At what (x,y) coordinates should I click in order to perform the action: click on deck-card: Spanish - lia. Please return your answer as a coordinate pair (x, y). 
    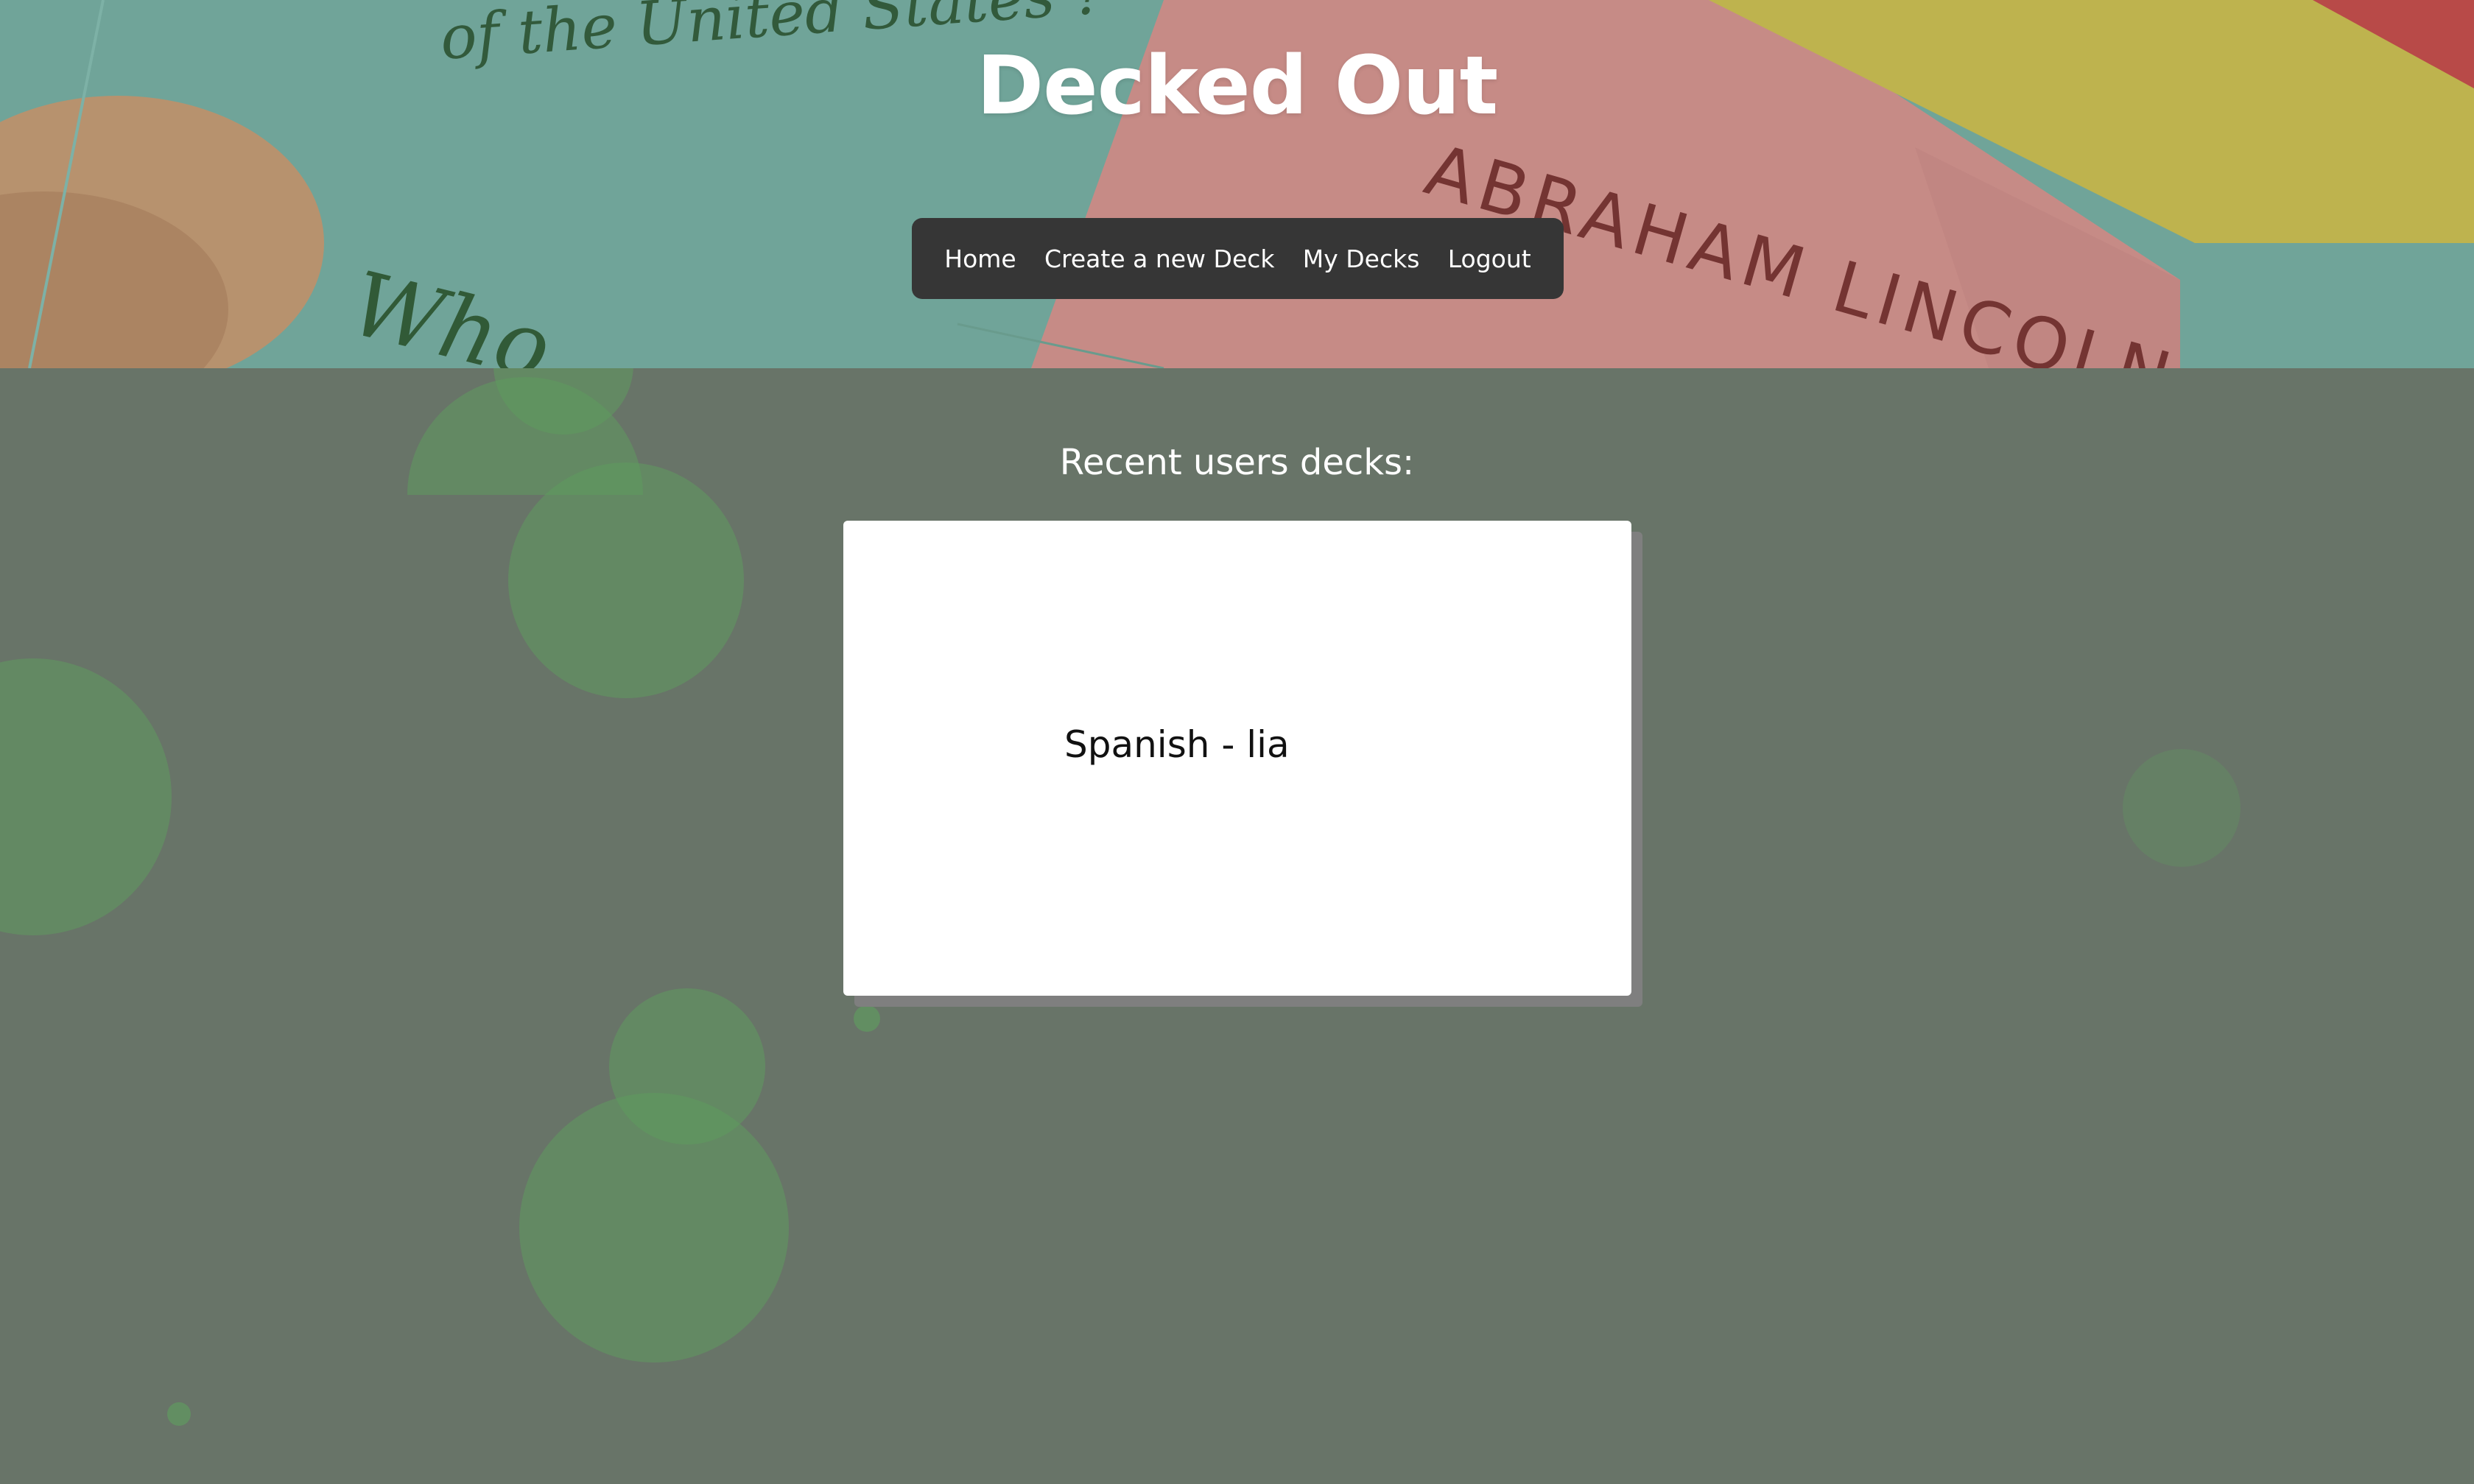
    Looking at the image, I should click on (1237, 759).